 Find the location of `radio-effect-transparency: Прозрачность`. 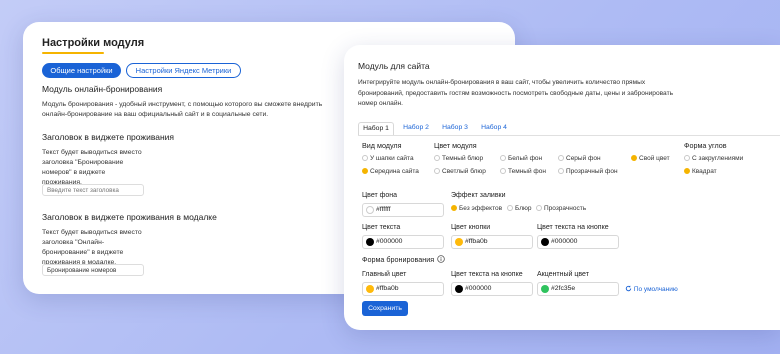

radio-effect-transparency: Прозрачность is located at coordinates (561, 208).